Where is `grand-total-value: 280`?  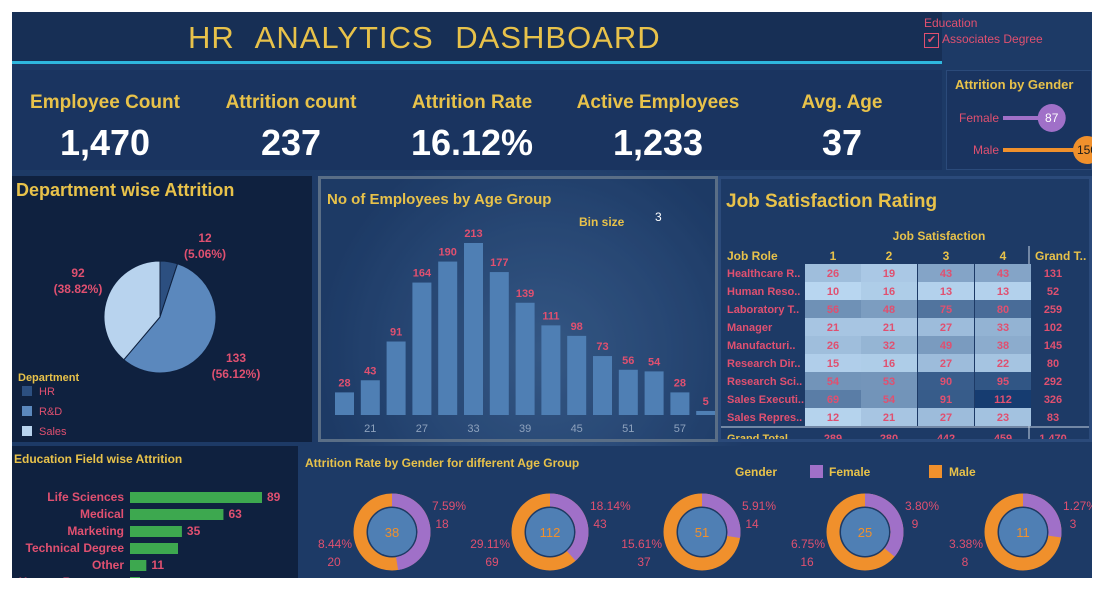 grand-total-value: 280 is located at coordinates (889, 436).